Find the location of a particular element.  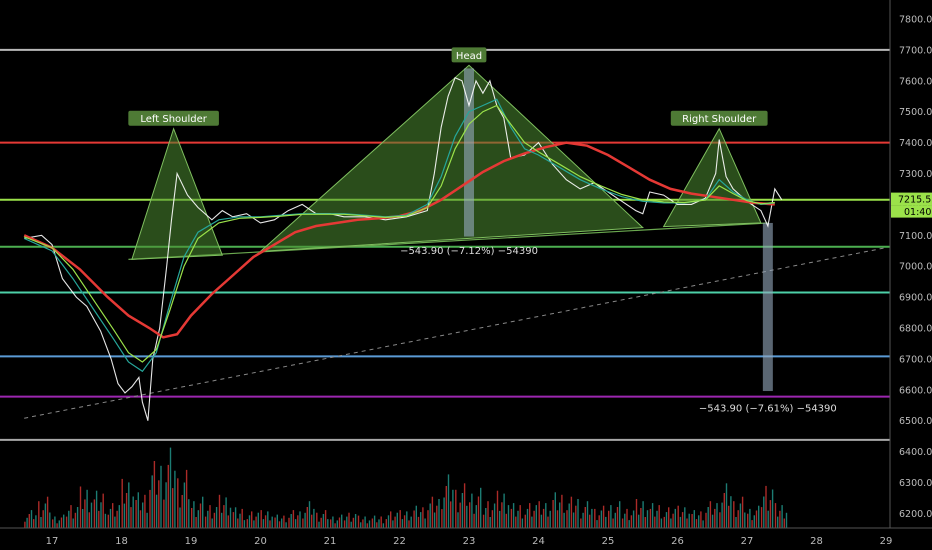

y-tick-label: 7300.00 is located at coordinates (915, 174).